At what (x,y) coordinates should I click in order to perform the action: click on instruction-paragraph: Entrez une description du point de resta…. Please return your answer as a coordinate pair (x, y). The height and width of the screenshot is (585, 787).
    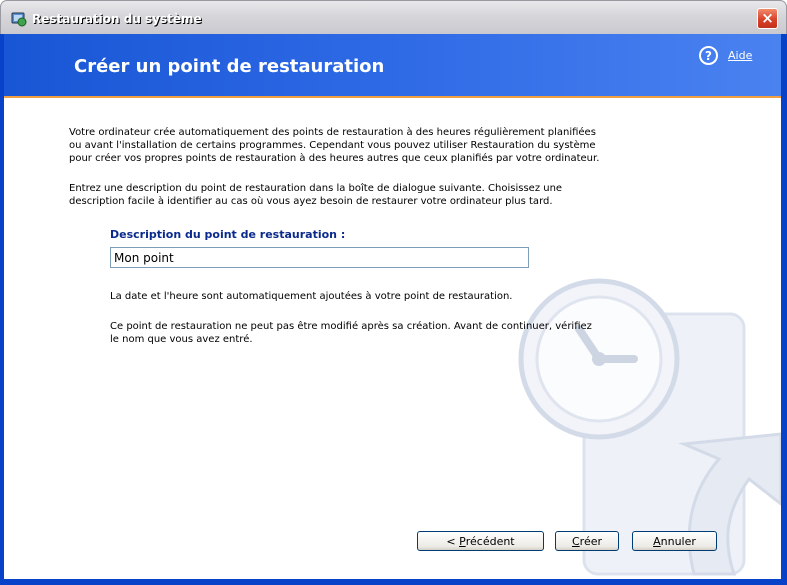
    Looking at the image, I should click on (316, 195).